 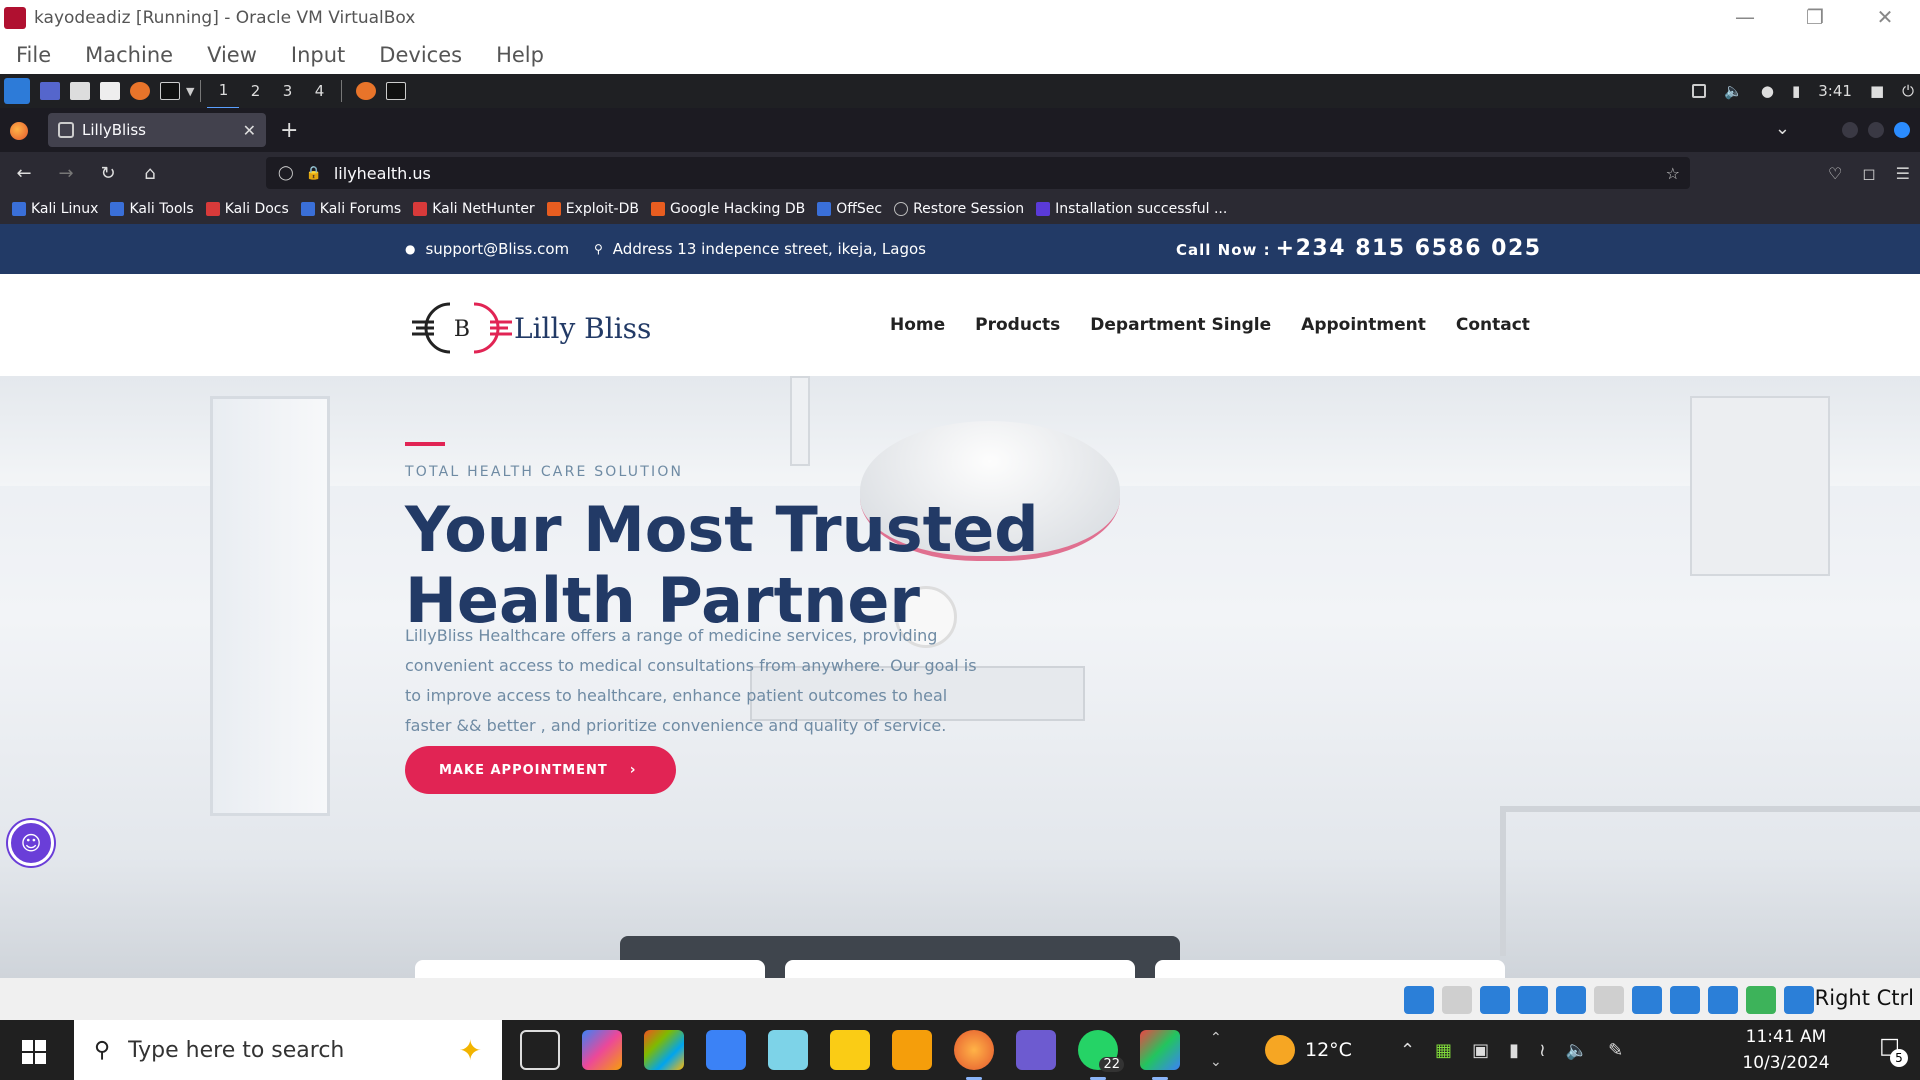 I want to click on back-arrow-icon: ←, so click(x=24, y=173).